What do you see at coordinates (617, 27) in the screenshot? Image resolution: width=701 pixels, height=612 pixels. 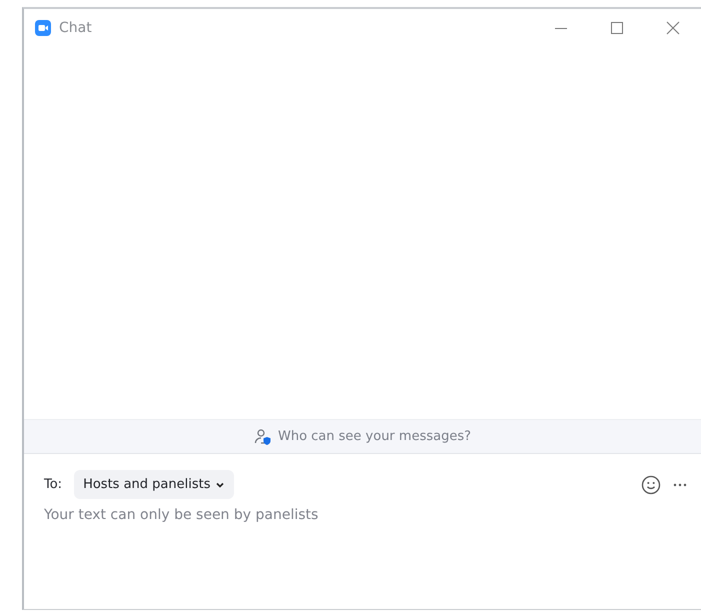 I see `maximize-icon` at bounding box center [617, 27].